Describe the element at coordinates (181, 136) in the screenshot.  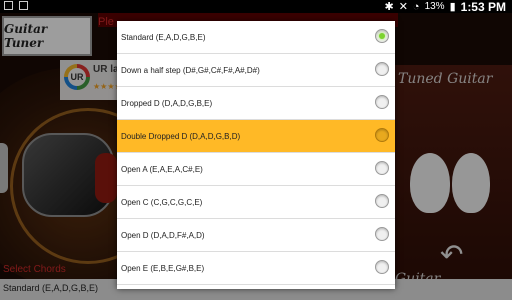
I see `tuning-option-label: Double Dropped D (D,A,D,G,B,D)` at that location.